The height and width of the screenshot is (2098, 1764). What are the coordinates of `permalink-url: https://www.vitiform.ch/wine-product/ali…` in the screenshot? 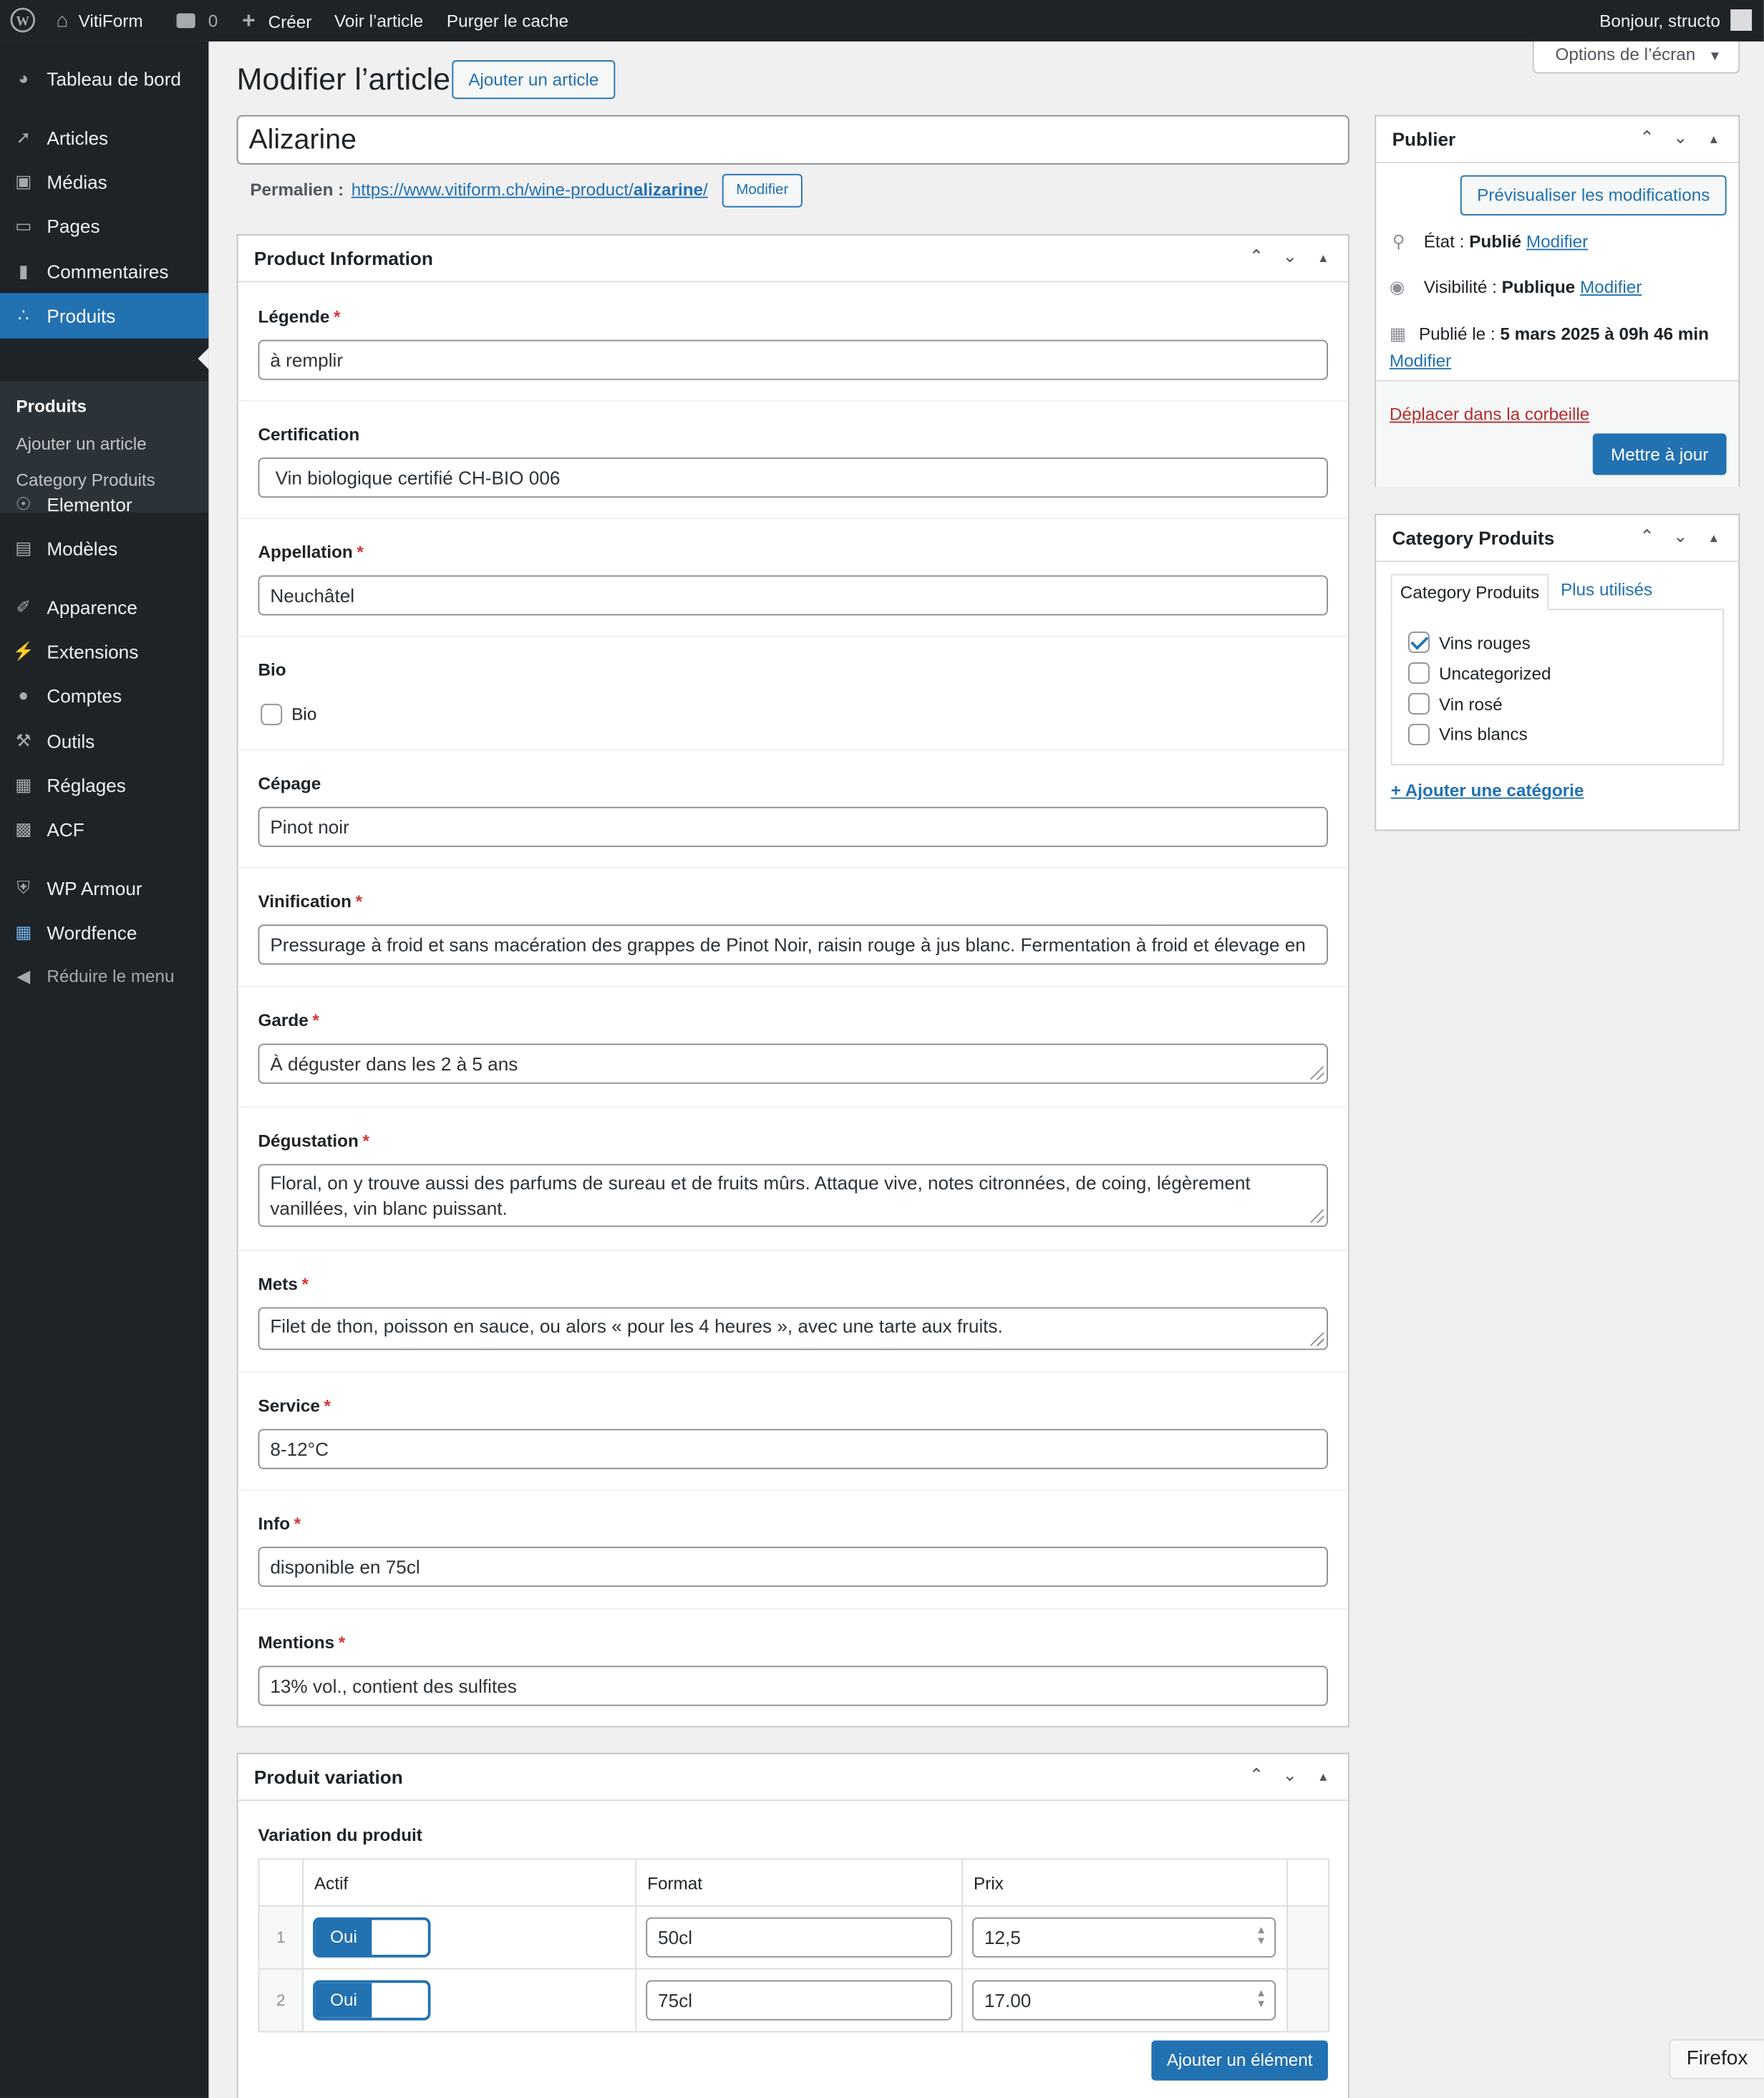 It's located at (530, 189).